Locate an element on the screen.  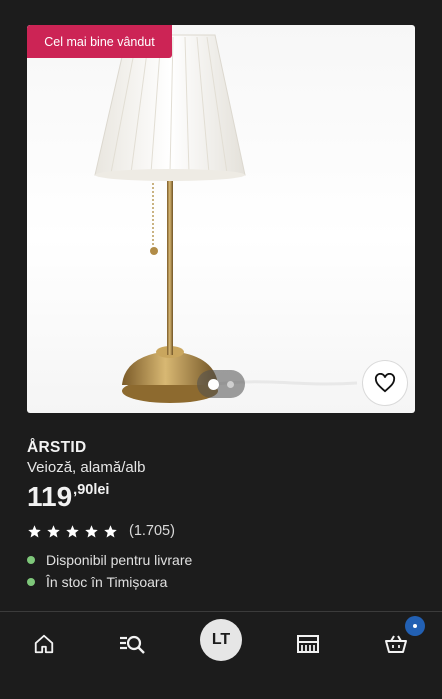
nav-search is located at coordinates (132, 644).